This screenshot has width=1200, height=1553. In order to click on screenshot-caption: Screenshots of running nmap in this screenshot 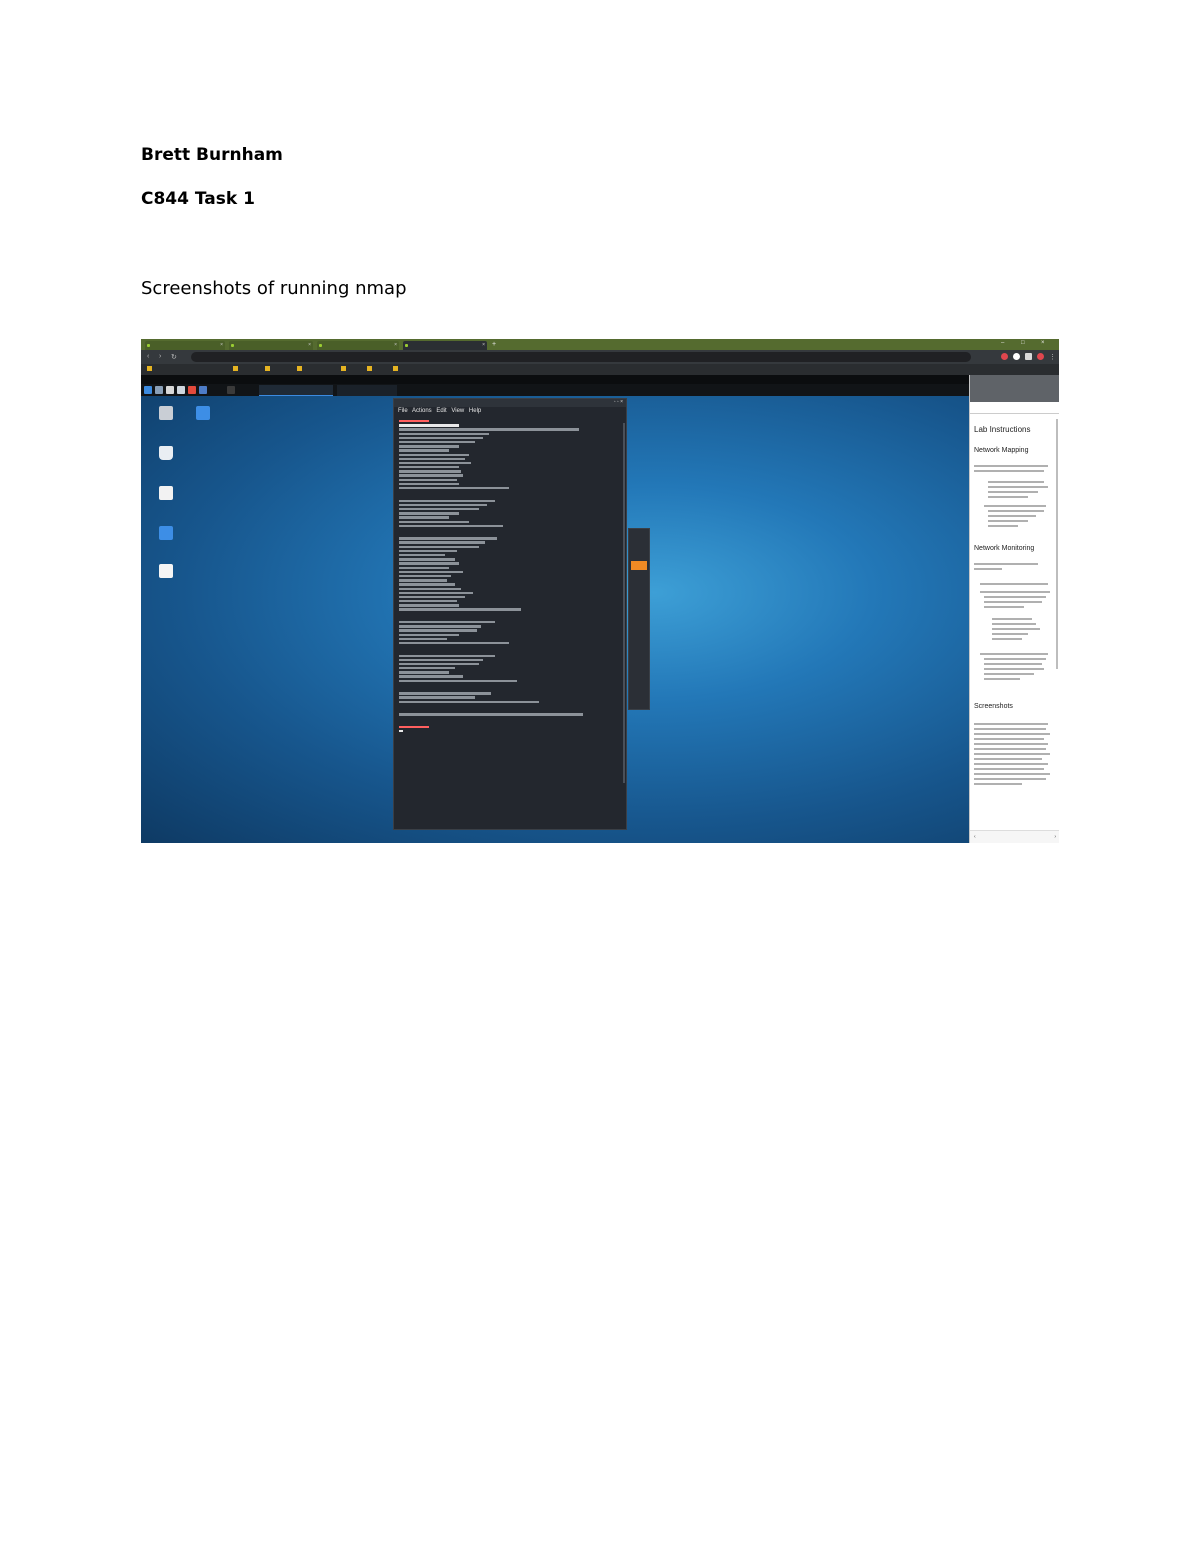, I will do `click(274, 288)`.